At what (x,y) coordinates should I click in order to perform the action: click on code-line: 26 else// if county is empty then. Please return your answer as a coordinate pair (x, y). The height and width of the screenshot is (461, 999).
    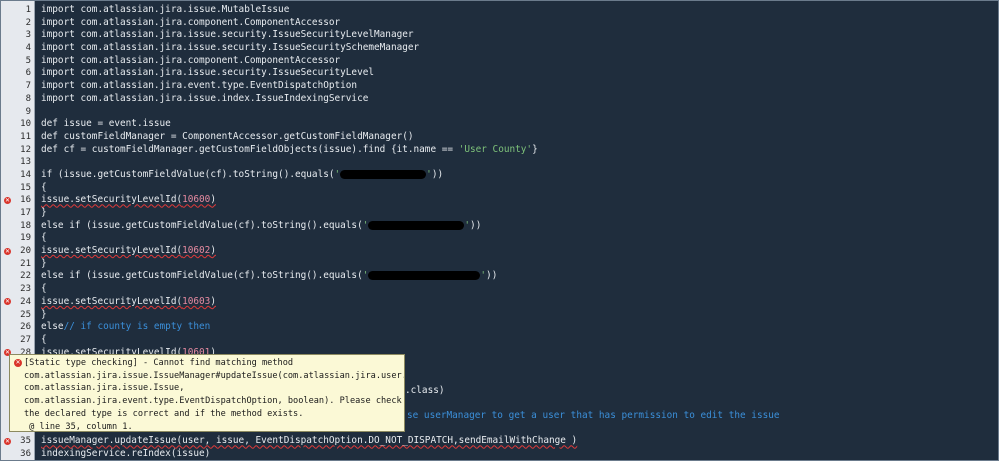
    Looking at the image, I should click on (499, 327).